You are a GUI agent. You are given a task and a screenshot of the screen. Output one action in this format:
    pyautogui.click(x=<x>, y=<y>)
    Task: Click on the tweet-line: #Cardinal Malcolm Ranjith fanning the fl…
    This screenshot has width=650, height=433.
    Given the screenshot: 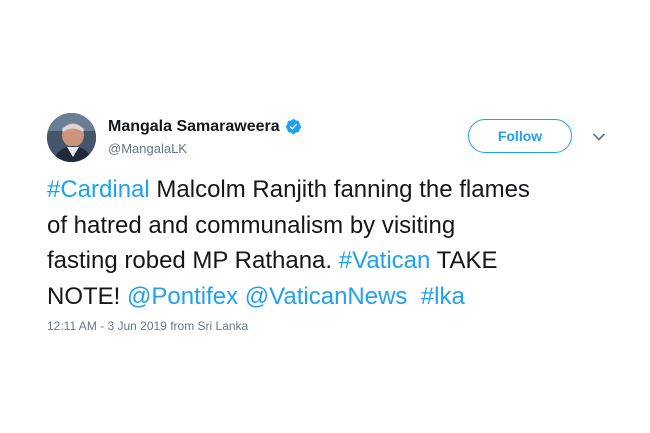 What is the action you would take?
    pyautogui.click(x=332, y=190)
    